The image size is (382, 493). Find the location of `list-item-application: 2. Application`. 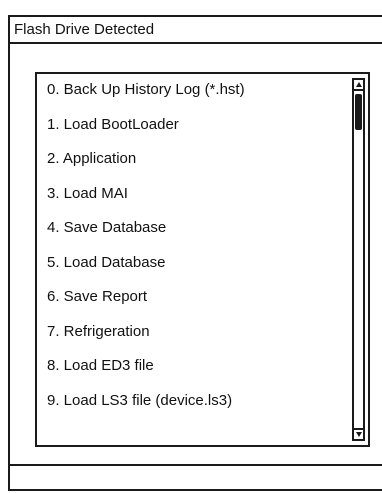

list-item-application: 2. Application is located at coordinates (197, 166).